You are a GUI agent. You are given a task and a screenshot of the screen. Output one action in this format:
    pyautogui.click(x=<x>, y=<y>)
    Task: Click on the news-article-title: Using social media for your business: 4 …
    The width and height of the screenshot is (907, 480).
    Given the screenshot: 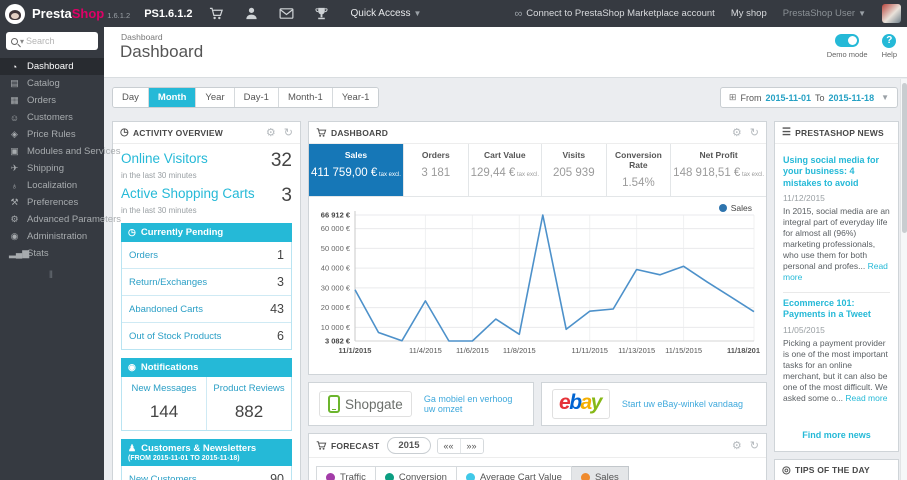 What is the action you would take?
    pyautogui.click(x=836, y=172)
    